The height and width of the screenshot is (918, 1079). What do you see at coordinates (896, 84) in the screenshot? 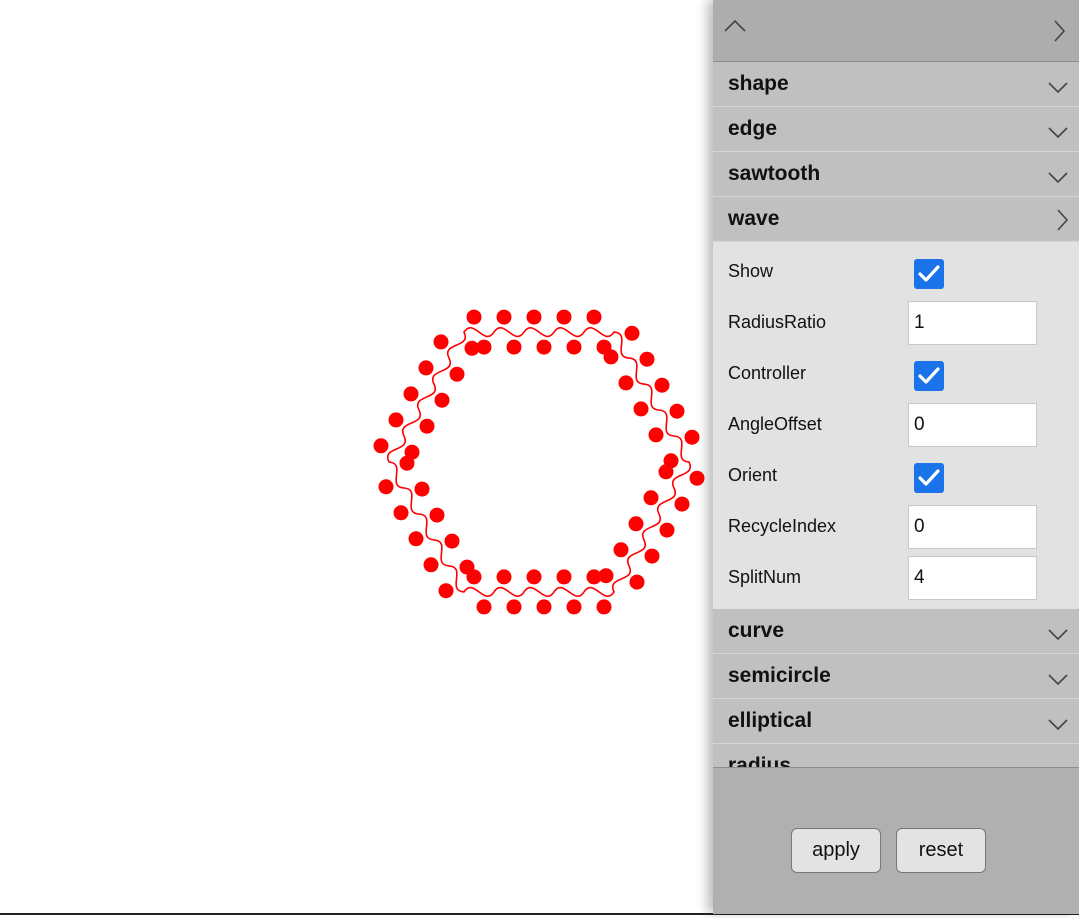
I see `section-header-shape: shape` at bounding box center [896, 84].